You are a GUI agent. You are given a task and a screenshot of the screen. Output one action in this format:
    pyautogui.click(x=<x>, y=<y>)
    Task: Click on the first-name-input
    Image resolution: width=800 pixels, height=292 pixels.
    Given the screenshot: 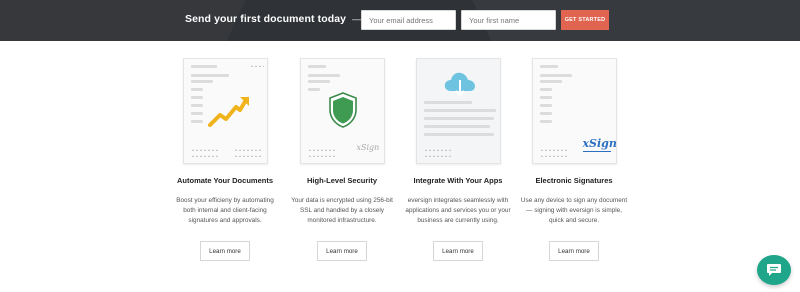 What is the action you would take?
    pyautogui.click(x=508, y=20)
    